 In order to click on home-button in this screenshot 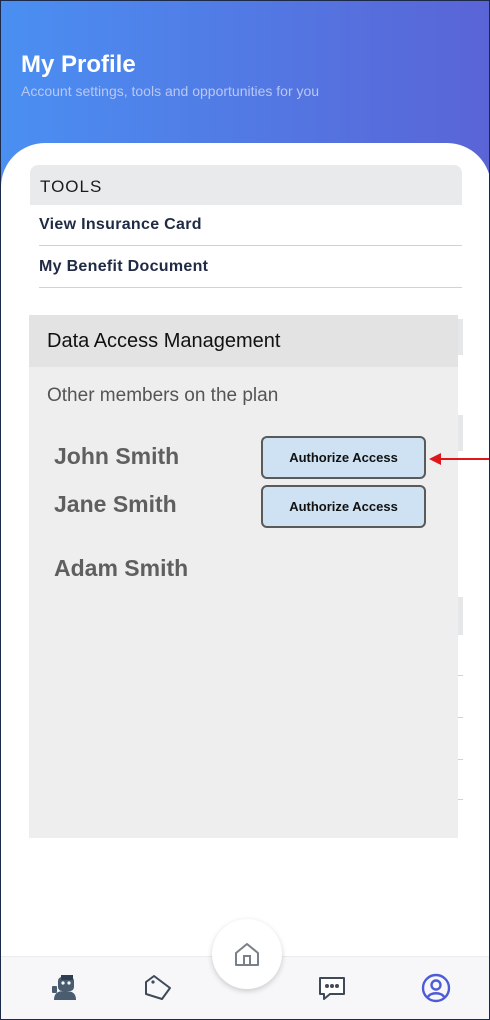, I will do `click(247, 954)`.